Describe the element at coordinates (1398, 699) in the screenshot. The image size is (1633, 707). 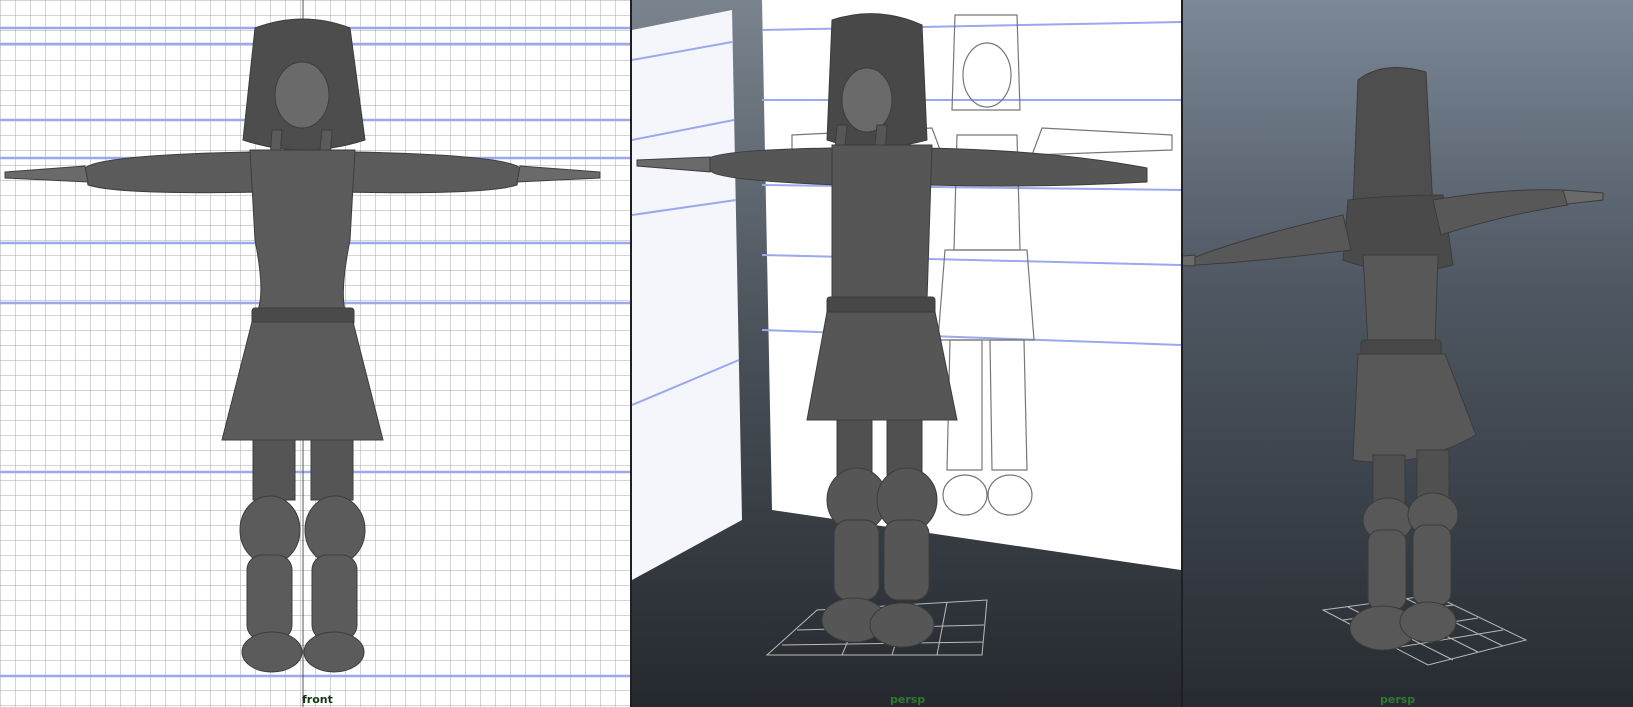
I see `persp2-camera-label: persp` at that location.